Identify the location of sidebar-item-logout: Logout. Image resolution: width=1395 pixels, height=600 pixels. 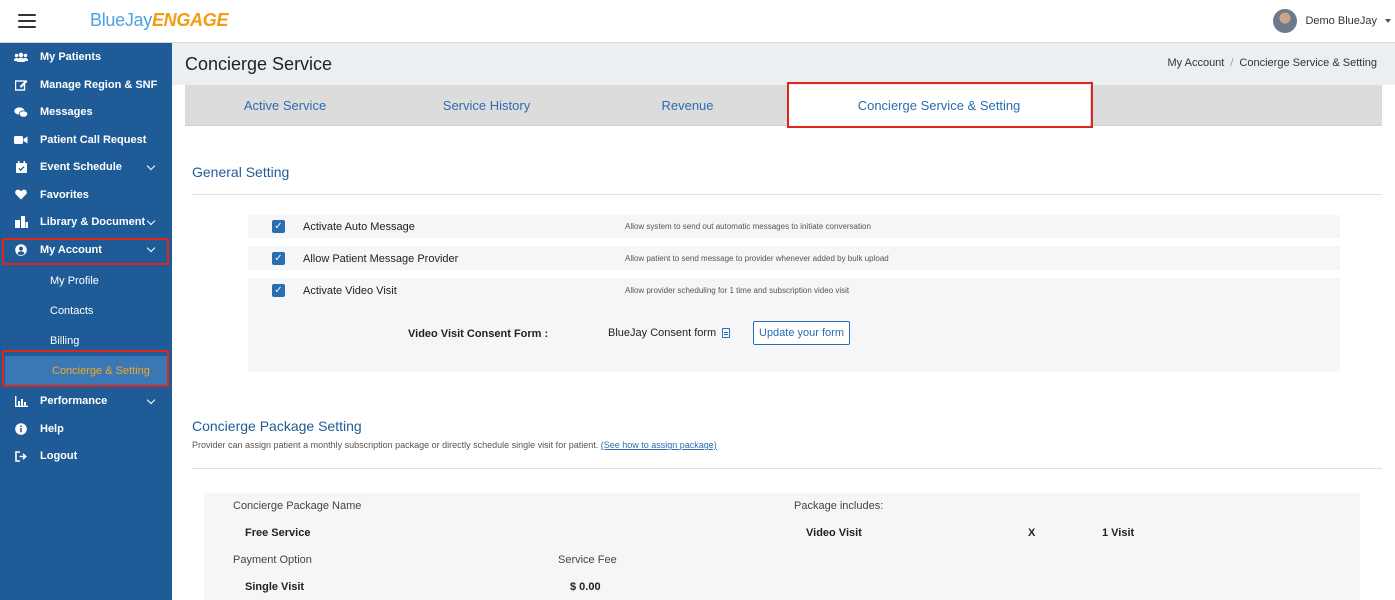
(86, 457).